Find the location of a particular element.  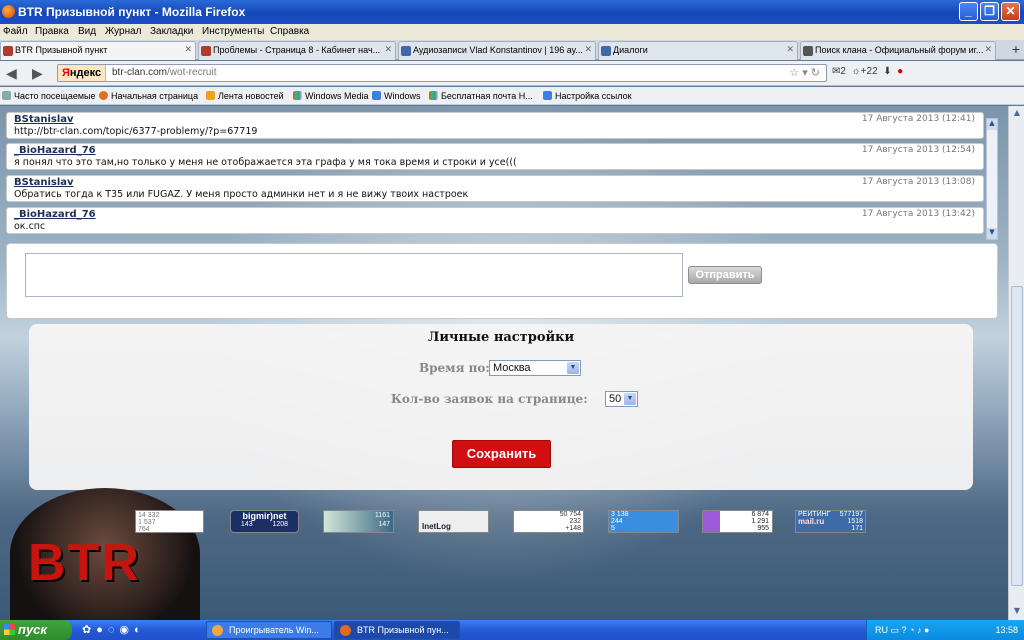

message-time: 17 Августа 2013 (12:41) is located at coordinates (918, 119).